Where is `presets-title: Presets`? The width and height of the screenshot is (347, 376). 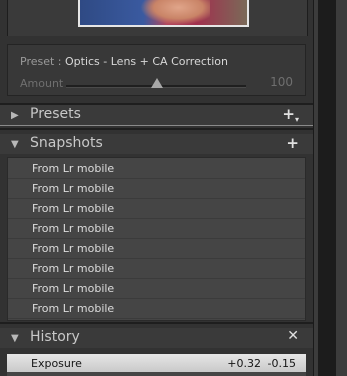
presets-title: Presets is located at coordinates (55, 114).